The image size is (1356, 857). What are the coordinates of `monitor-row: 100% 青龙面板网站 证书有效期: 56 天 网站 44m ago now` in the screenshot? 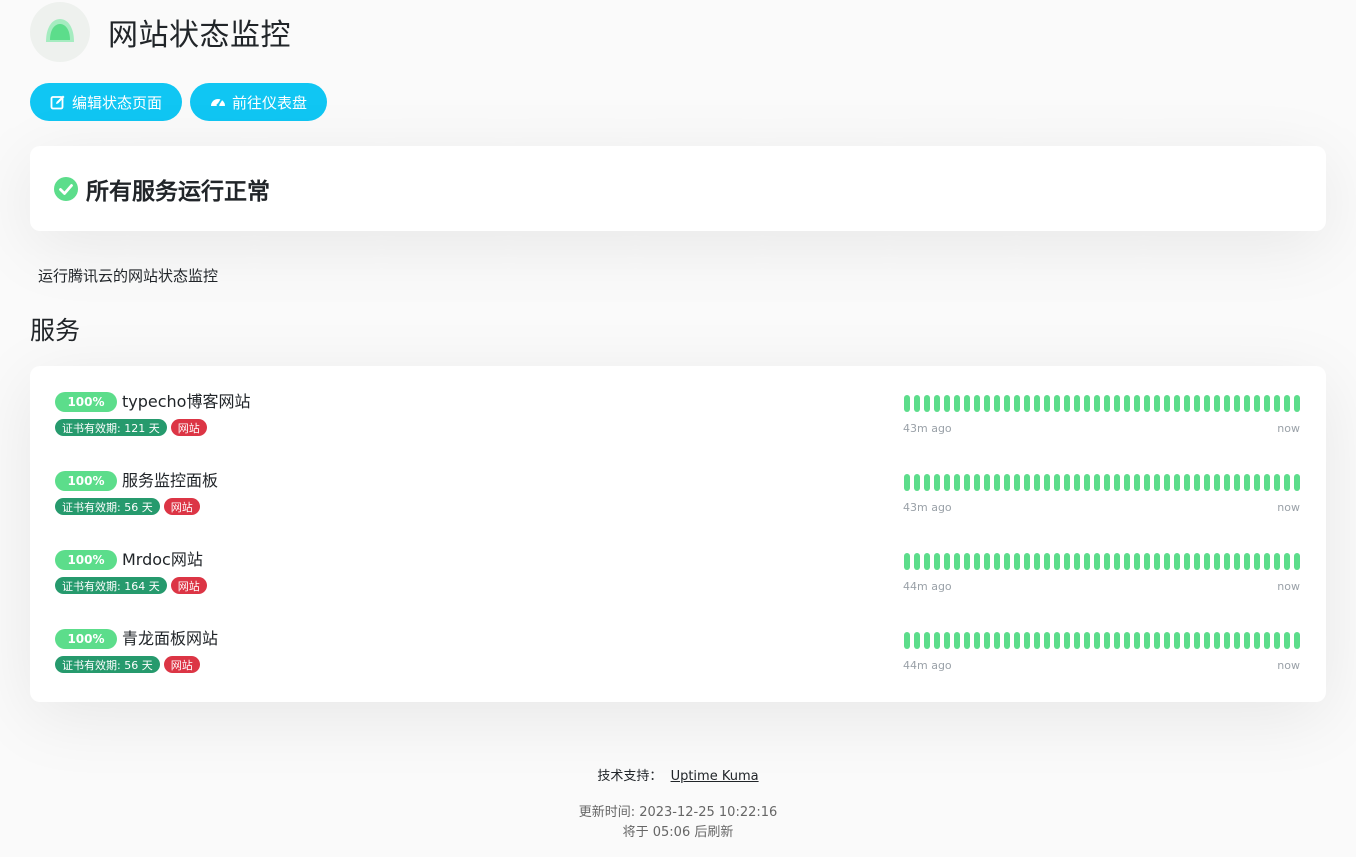 It's located at (678, 642).